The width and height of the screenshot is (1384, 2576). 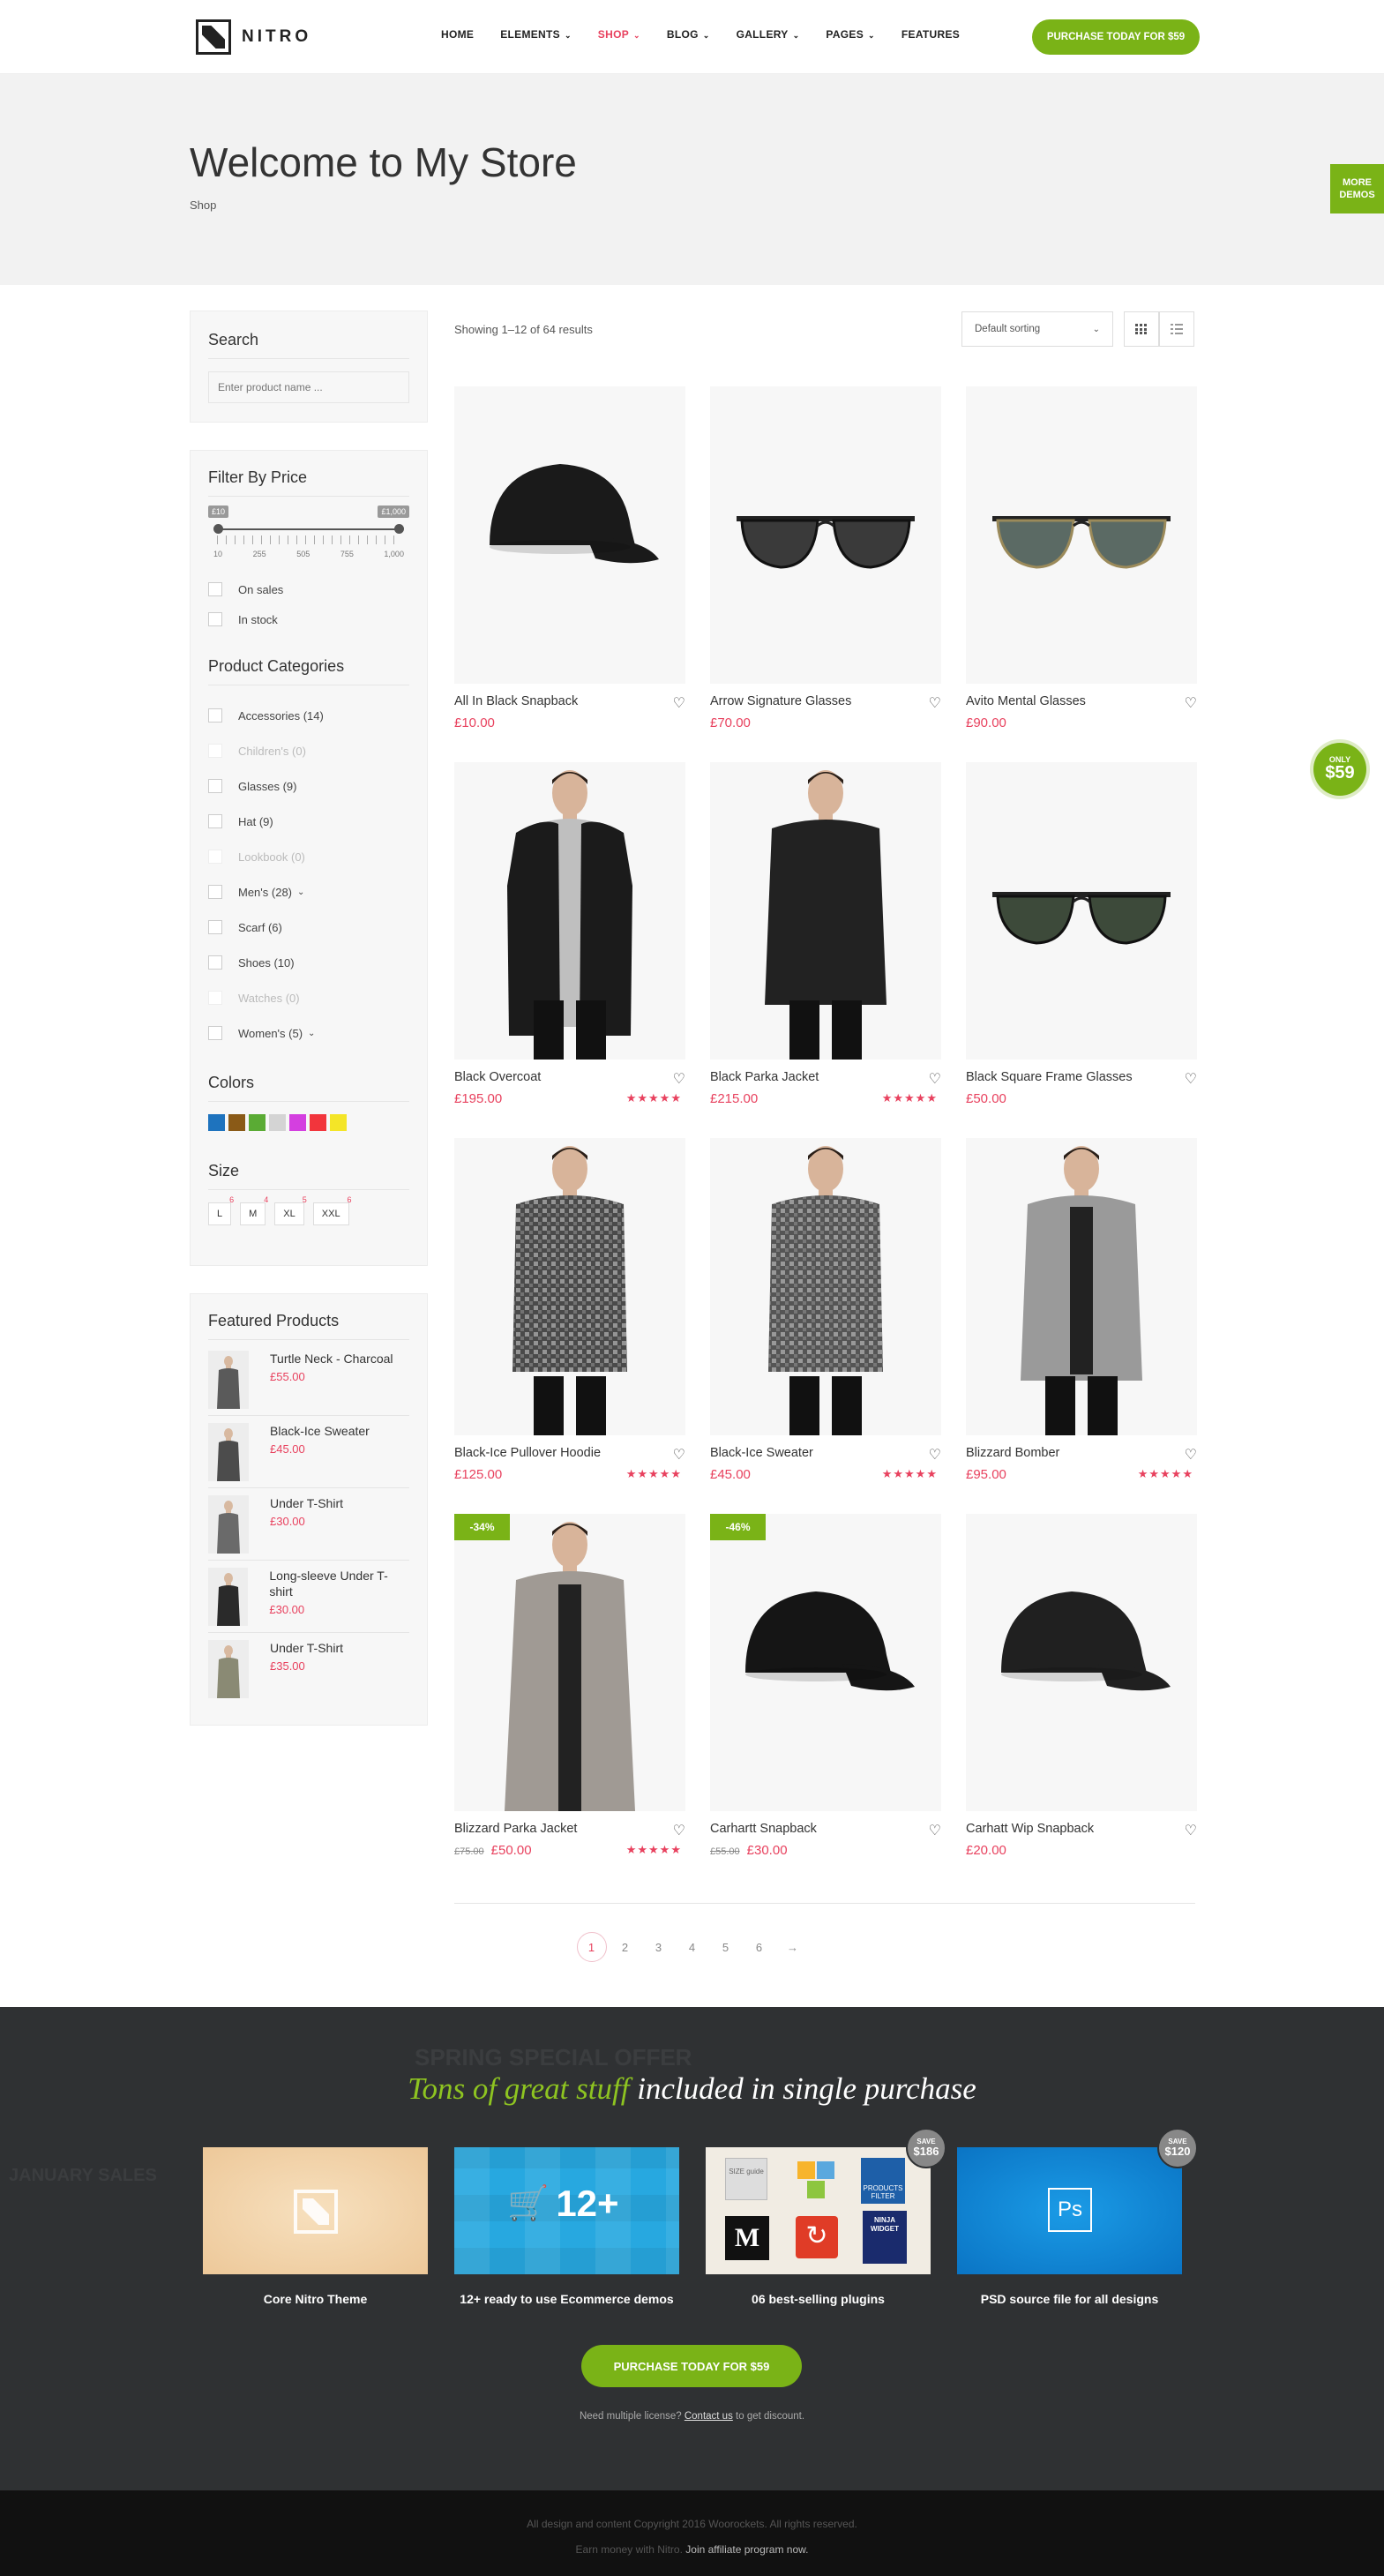 I want to click on featured-item: Long-sleeve Under T-shirt £30.00, so click(x=308, y=1597).